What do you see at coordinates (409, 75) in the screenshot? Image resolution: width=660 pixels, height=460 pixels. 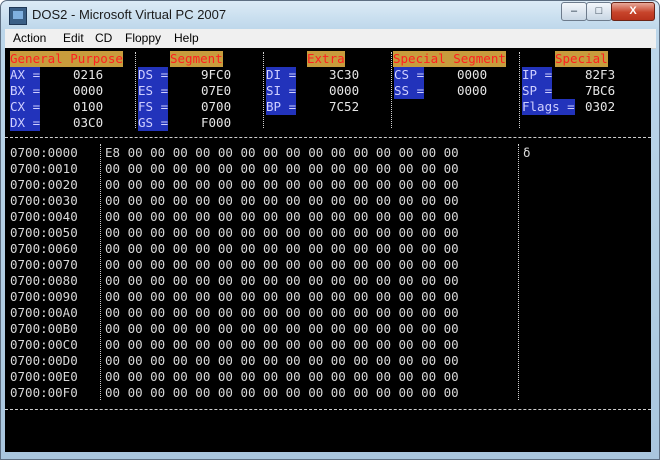 I see `register-cs-label: CS =` at bounding box center [409, 75].